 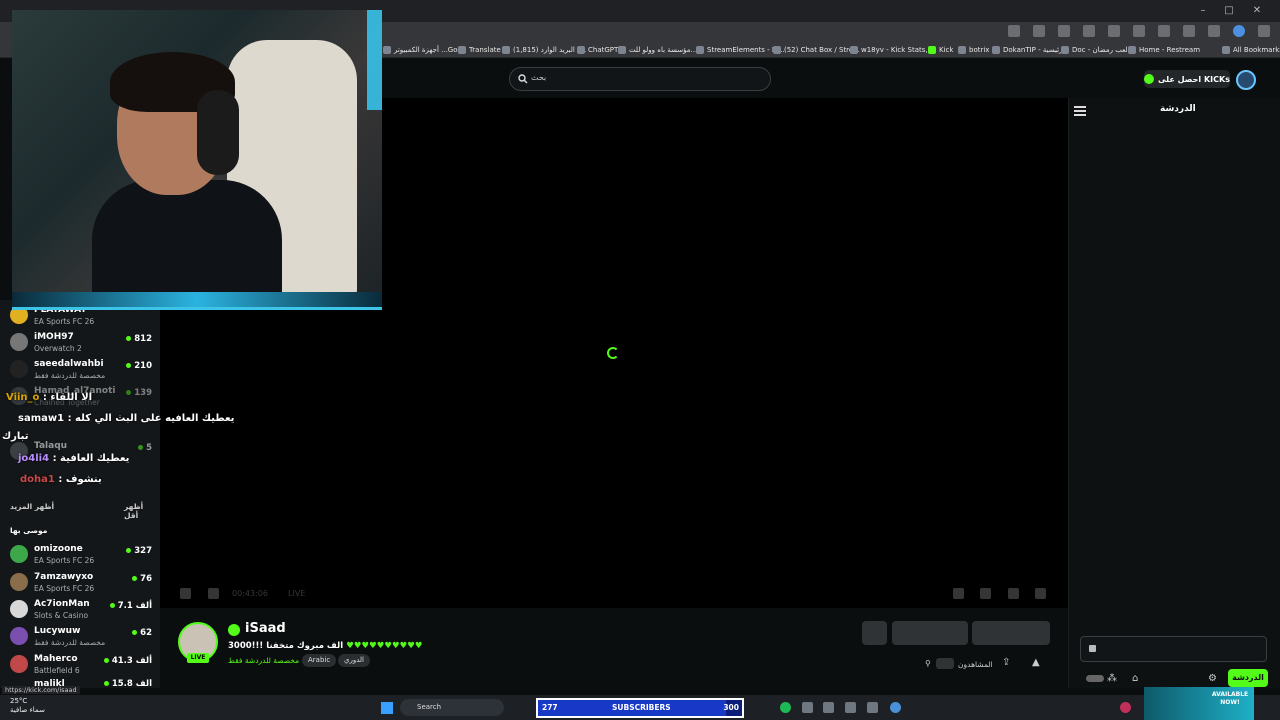 I want to click on puzzle-icon, so click(x=1164, y=31).